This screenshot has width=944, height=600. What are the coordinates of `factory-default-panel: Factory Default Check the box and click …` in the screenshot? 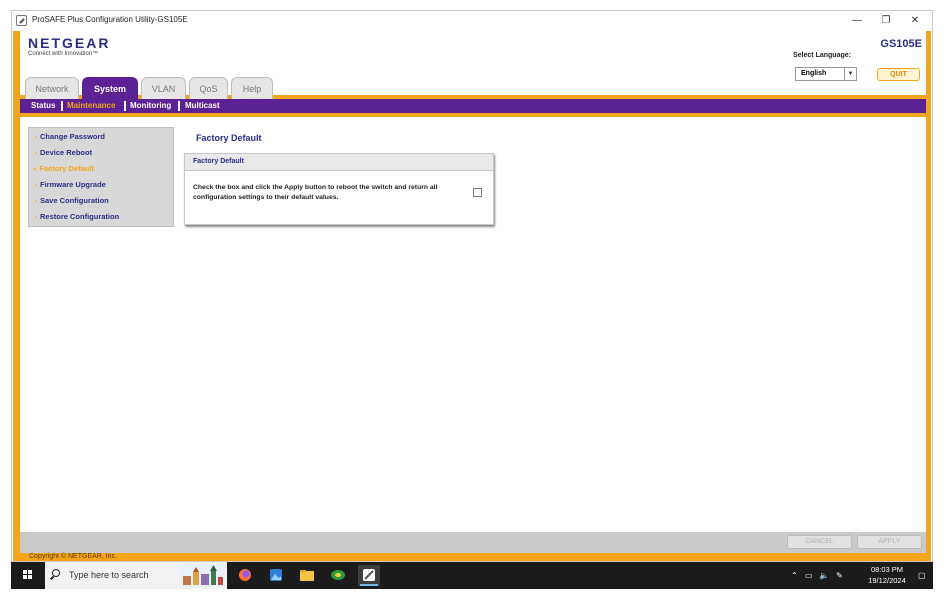 It's located at (339, 189).